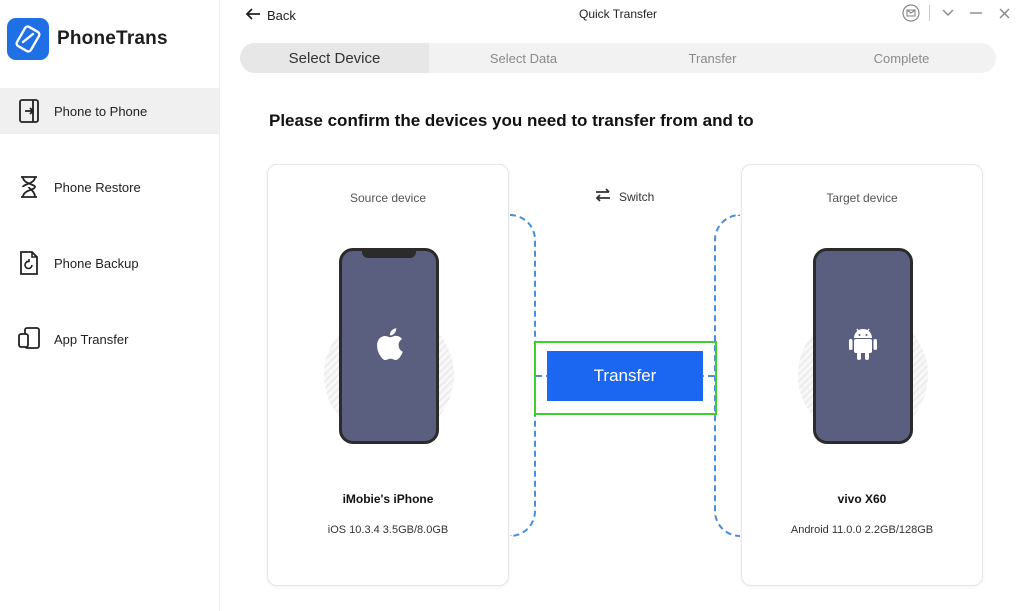 Image resolution: width=1024 pixels, height=611 pixels. What do you see at coordinates (929, 13) in the screenshot?
I see `divider` at bounding box center [929, 13].